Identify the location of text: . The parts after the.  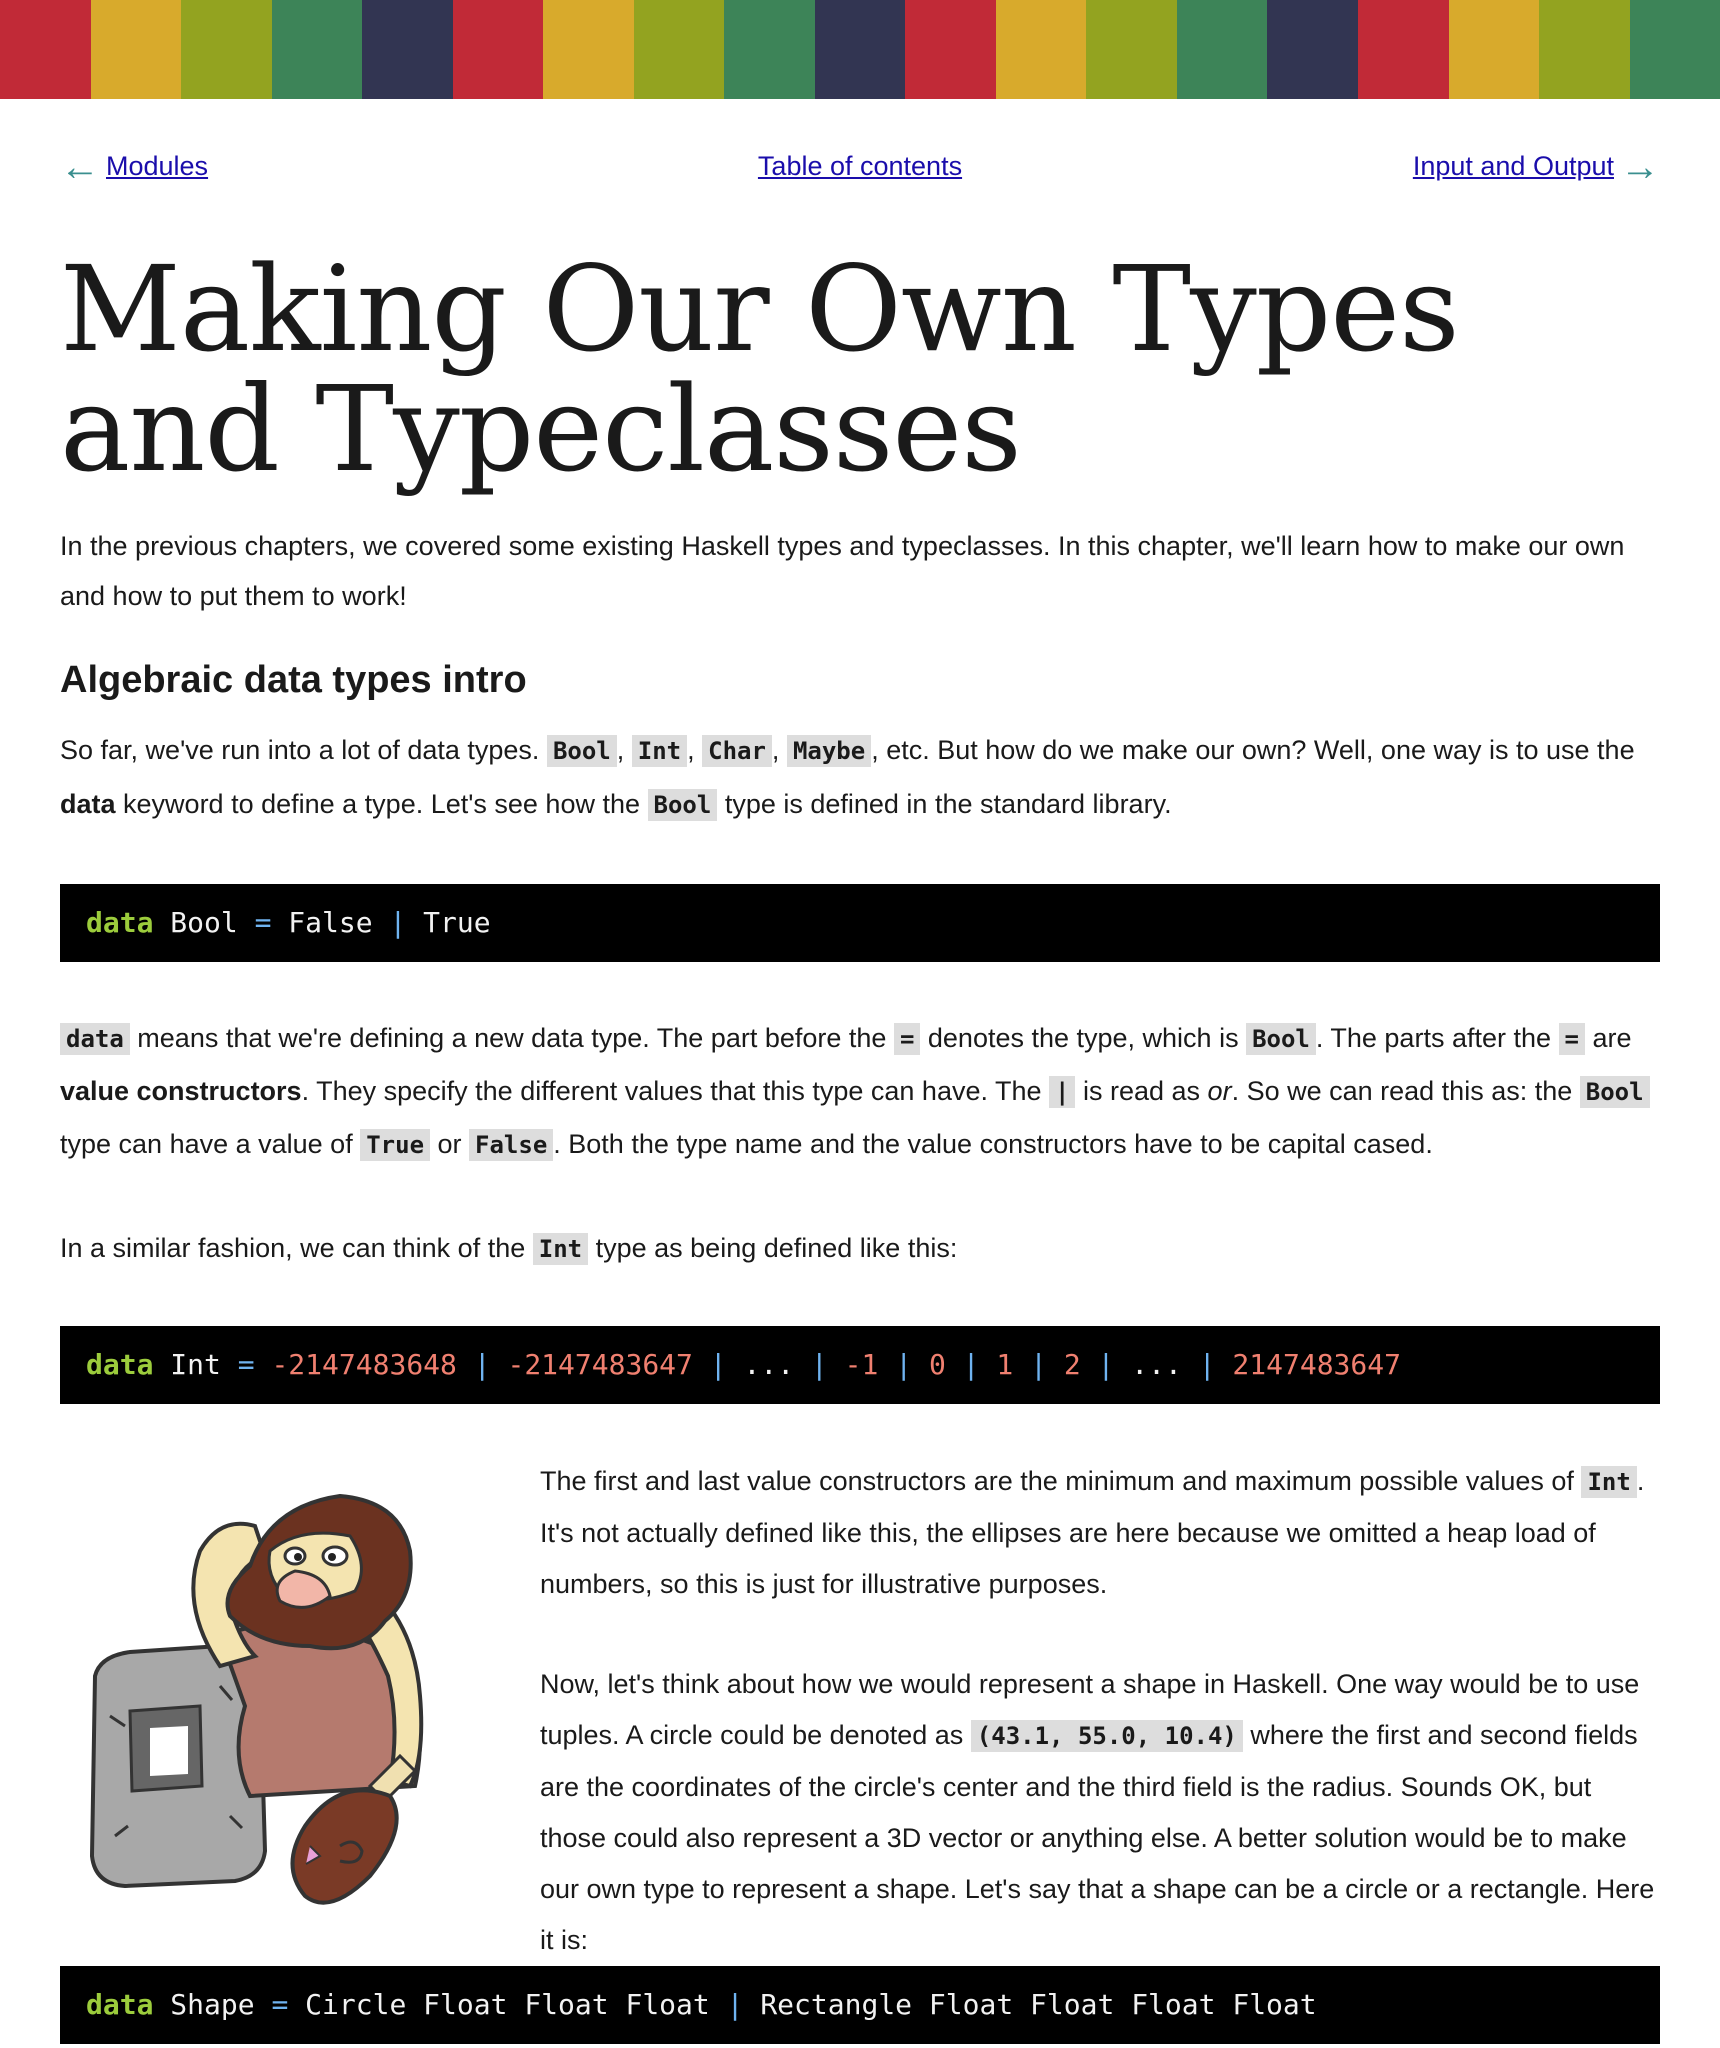
(1437, 1038).